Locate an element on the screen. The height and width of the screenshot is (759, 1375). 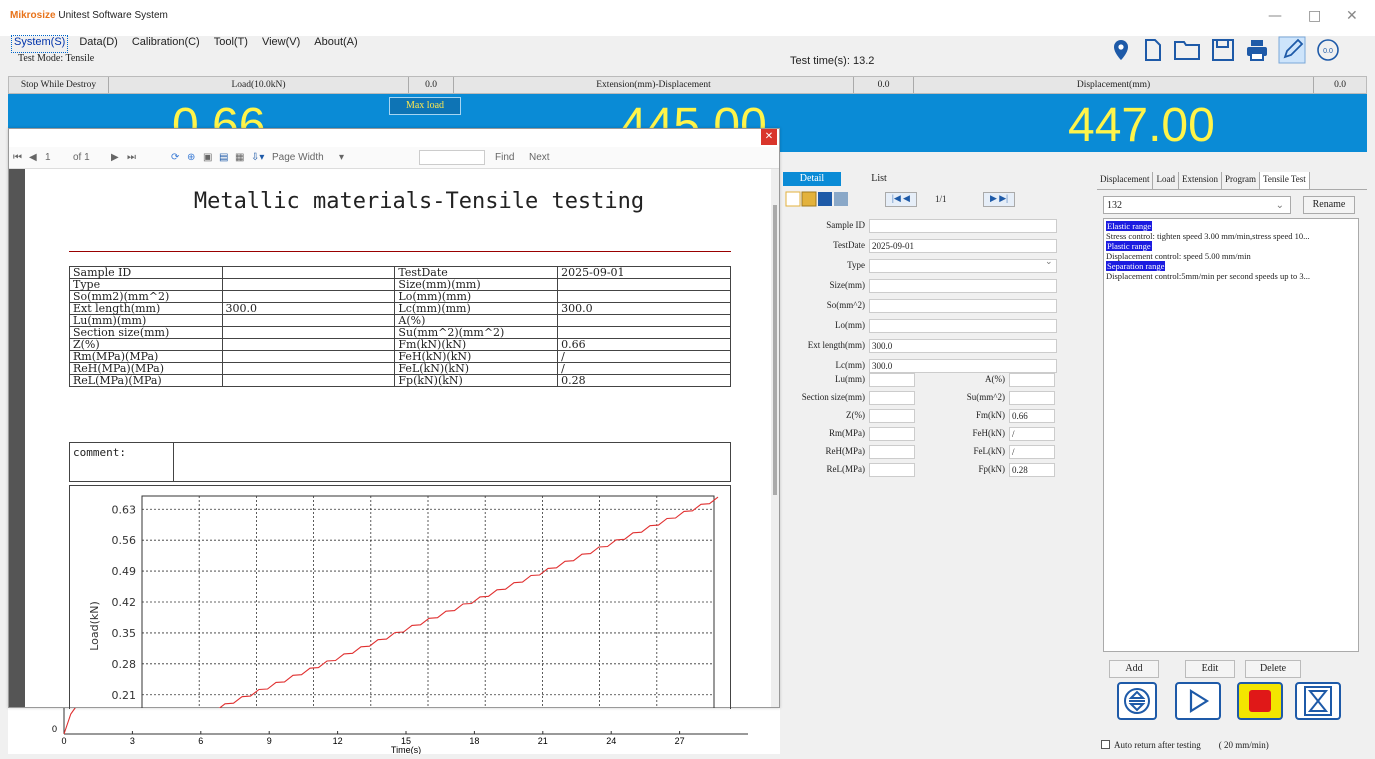
program-step-head: Plastic range is located at coordinates (1129, 246).